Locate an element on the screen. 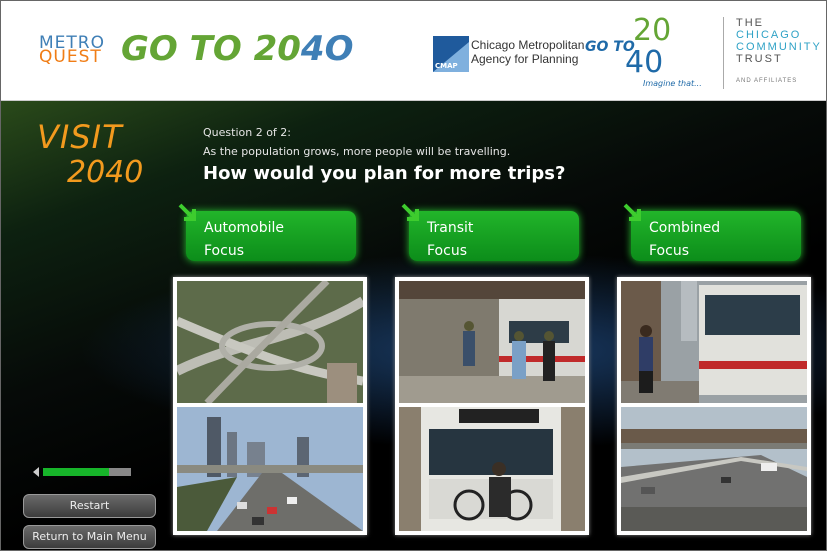 This screenshot has width=827, height=551. automobile-focus-button: Automobile Focus is located at coordinates (267, 232).